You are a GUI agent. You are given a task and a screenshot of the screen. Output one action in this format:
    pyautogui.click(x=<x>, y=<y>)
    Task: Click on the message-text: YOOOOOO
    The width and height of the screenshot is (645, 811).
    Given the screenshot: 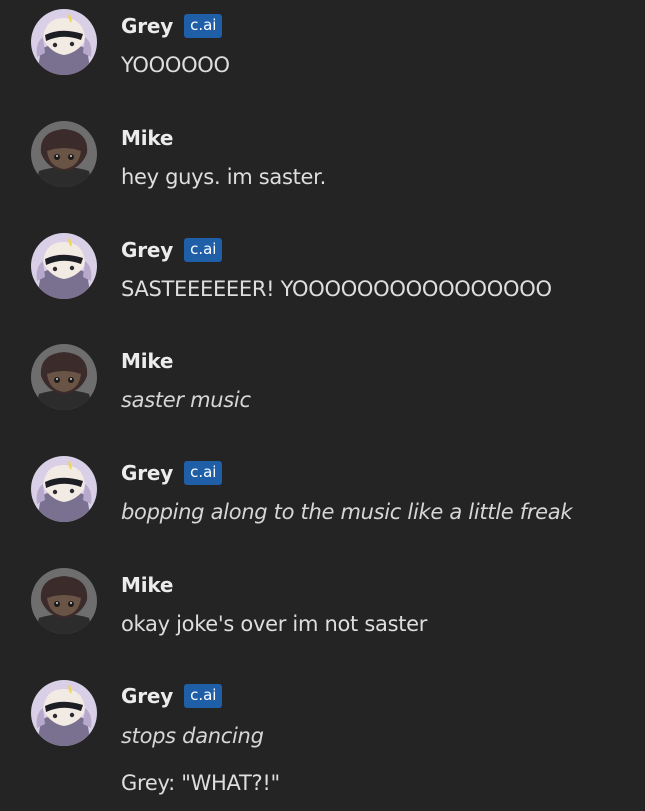 What is the action you would take?
    pyautogui.click(x=175, y=65)
    